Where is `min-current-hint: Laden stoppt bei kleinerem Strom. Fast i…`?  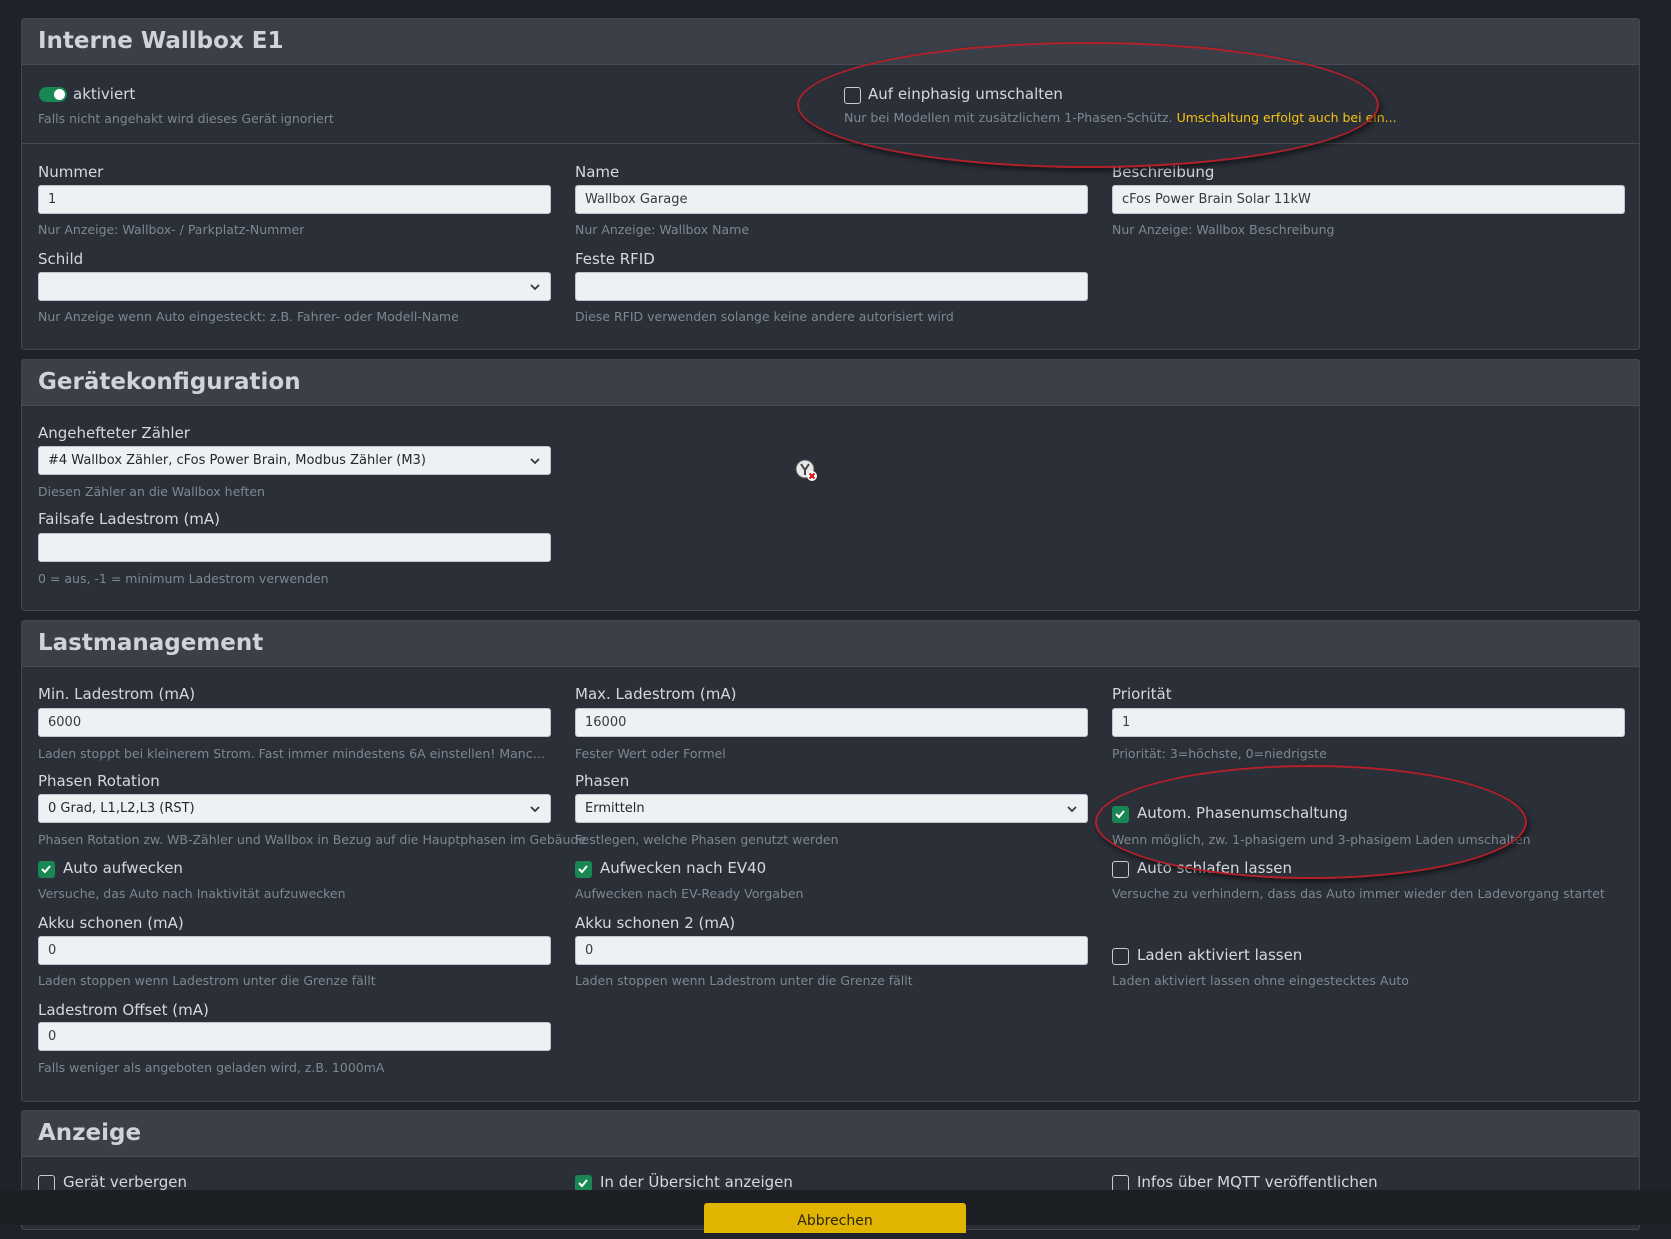 min-current-hint: Laden stoppt bei kleinerem Strom. Fast i… is located at coordinates (294, 753).